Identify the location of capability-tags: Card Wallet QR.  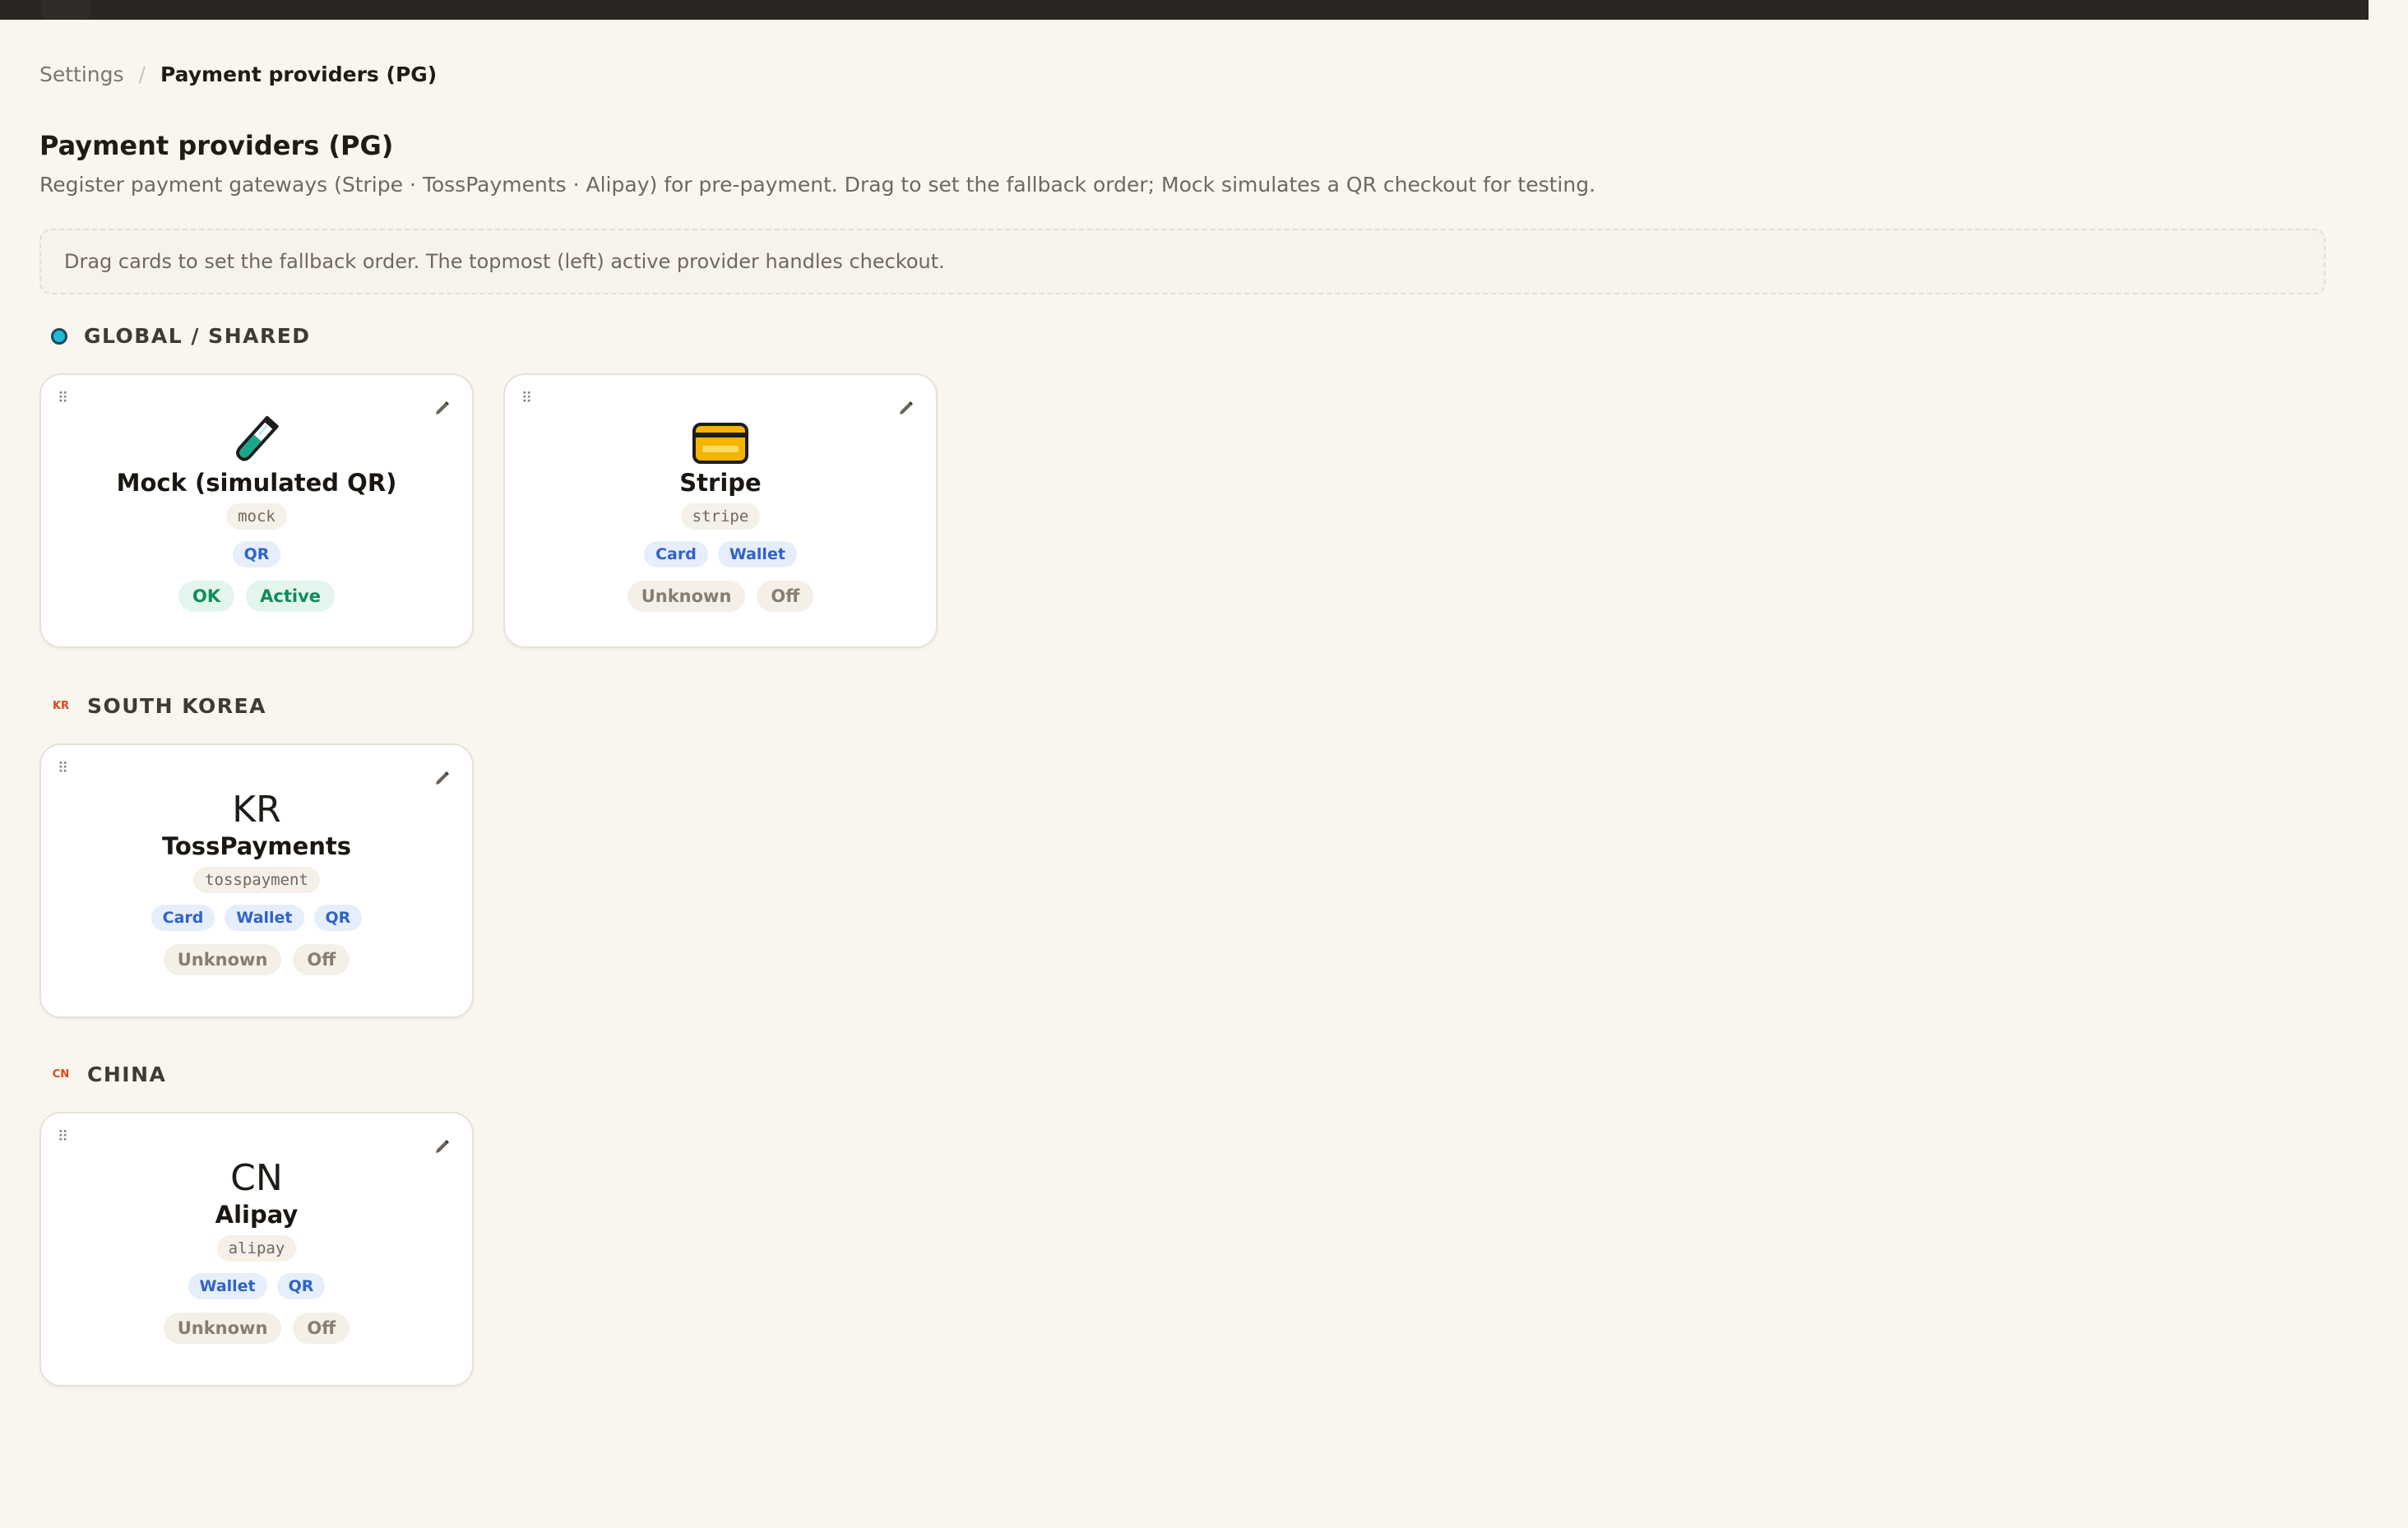
(256, 918).